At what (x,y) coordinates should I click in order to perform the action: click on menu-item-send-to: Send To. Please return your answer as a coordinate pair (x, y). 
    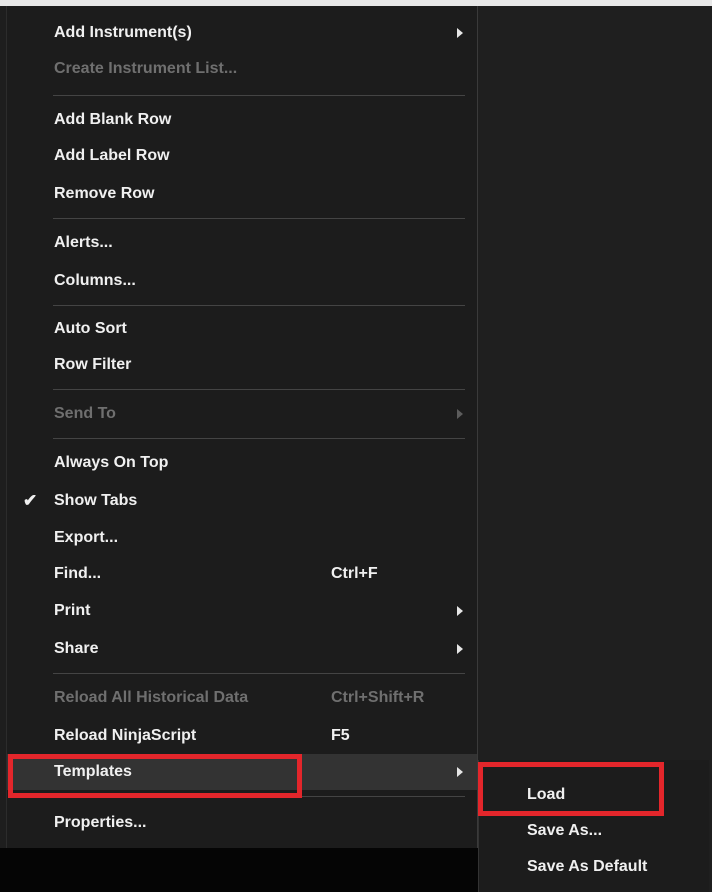
    Looking at the image, I should click on (242, 414).